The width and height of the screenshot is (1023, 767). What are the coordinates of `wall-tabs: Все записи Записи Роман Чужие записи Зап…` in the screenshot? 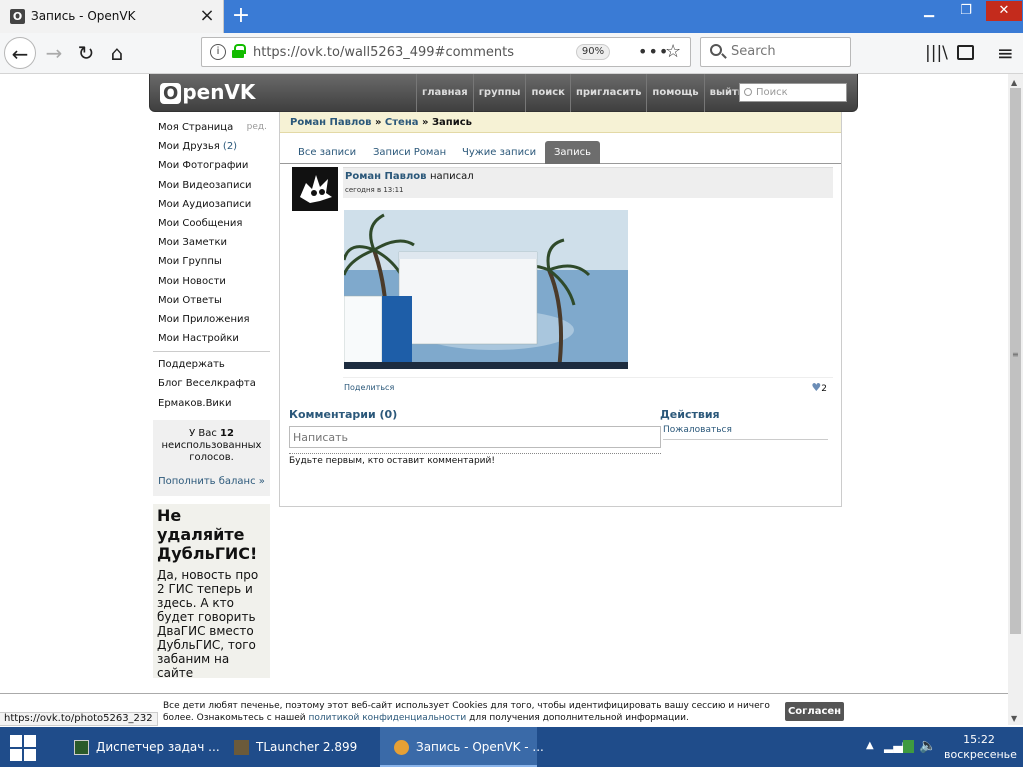 It's located at (560, 152).